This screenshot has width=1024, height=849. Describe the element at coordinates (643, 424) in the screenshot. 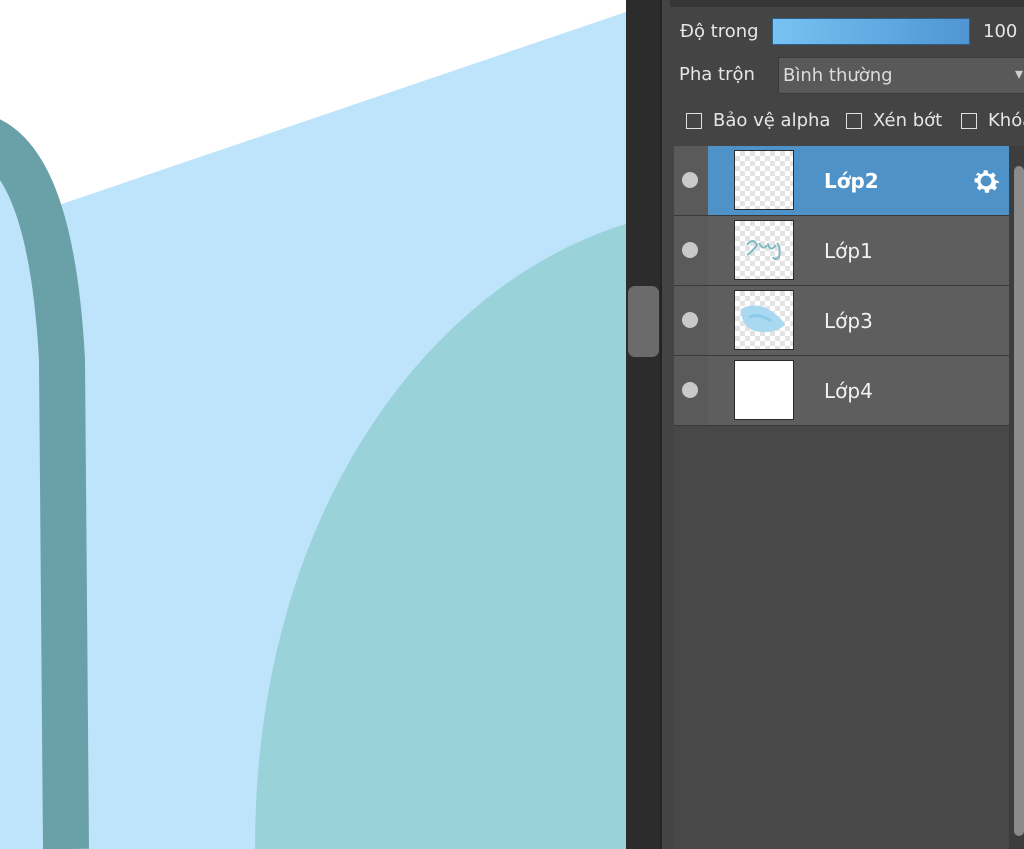

I see `panel-divider` at that location.